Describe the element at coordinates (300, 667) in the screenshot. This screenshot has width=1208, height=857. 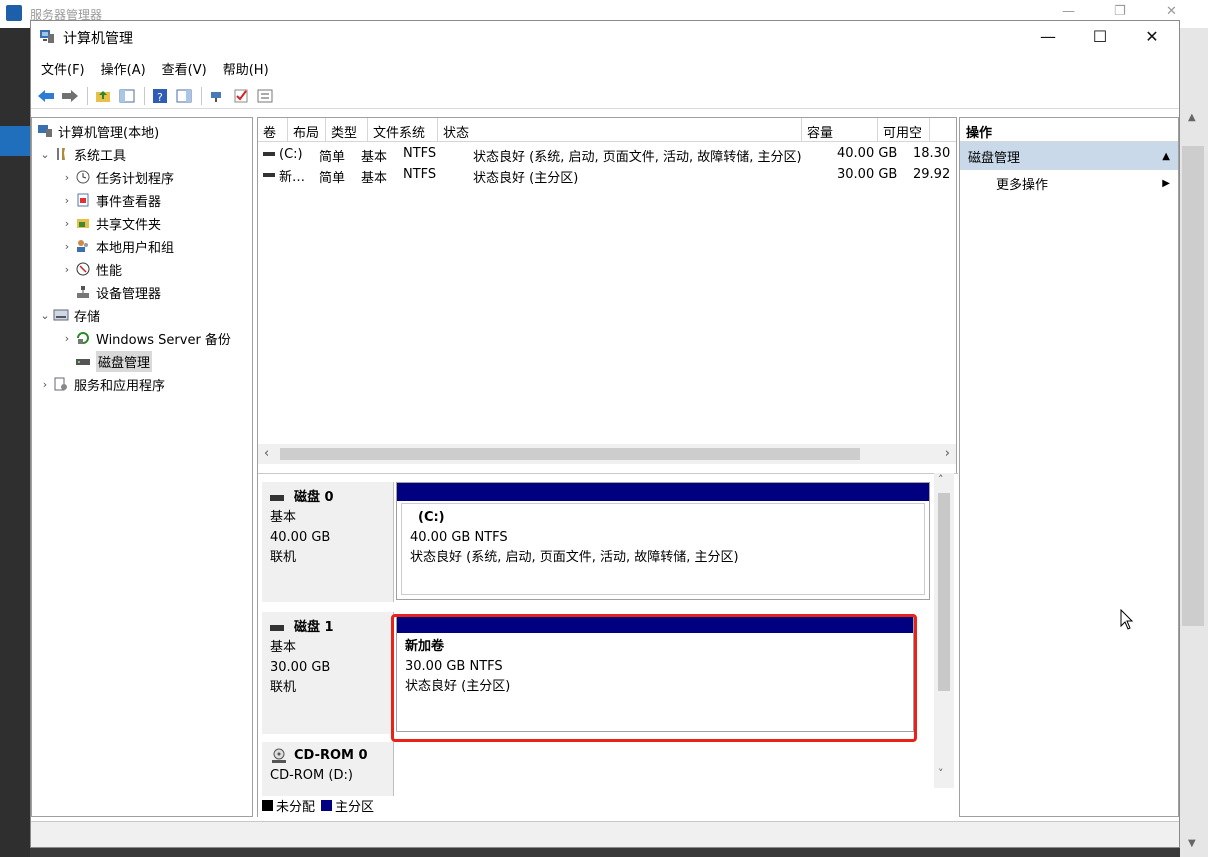
I see `disk-1-size: 30.00 GB` at that location.